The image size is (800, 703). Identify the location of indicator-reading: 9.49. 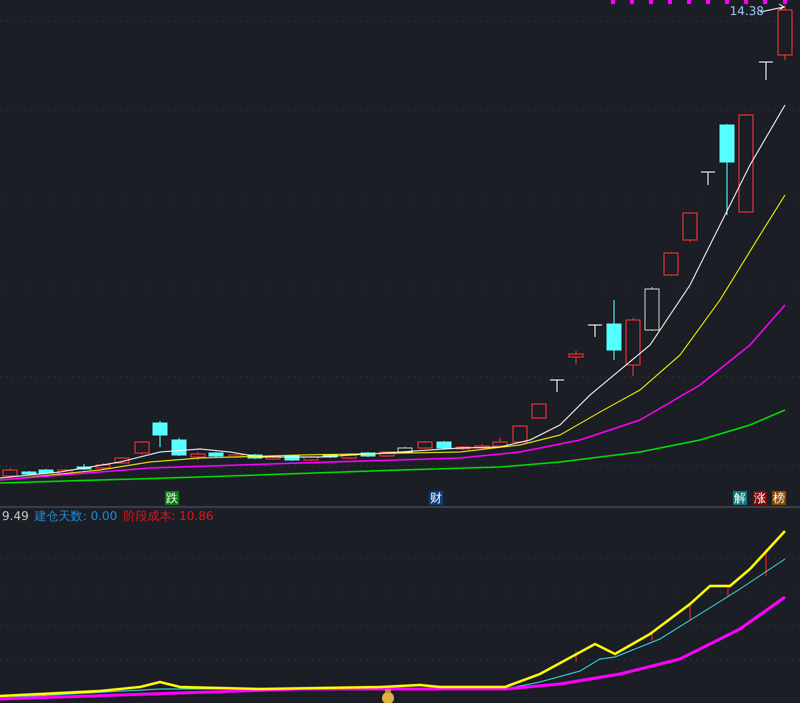
(15, 516).